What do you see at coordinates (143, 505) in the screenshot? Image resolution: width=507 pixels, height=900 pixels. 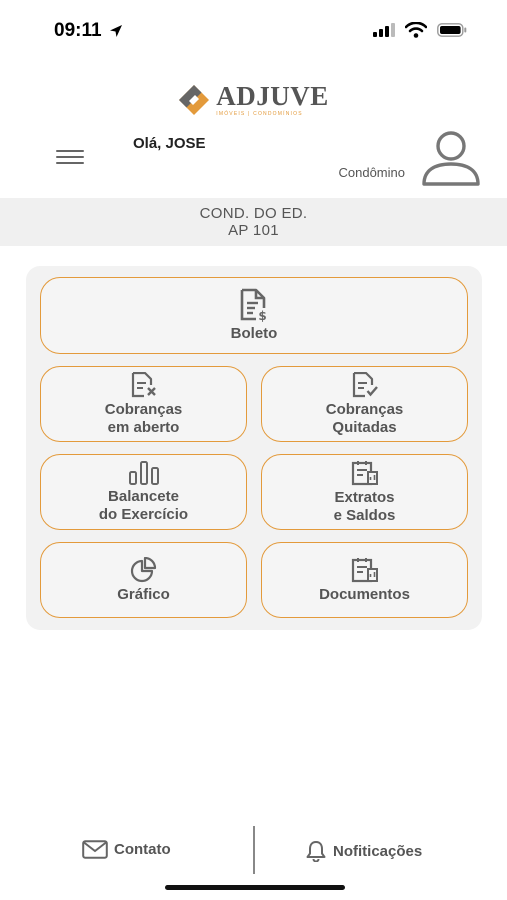 I see `tile-label: Balancete do Exercício` at bounding box center [143, 505].